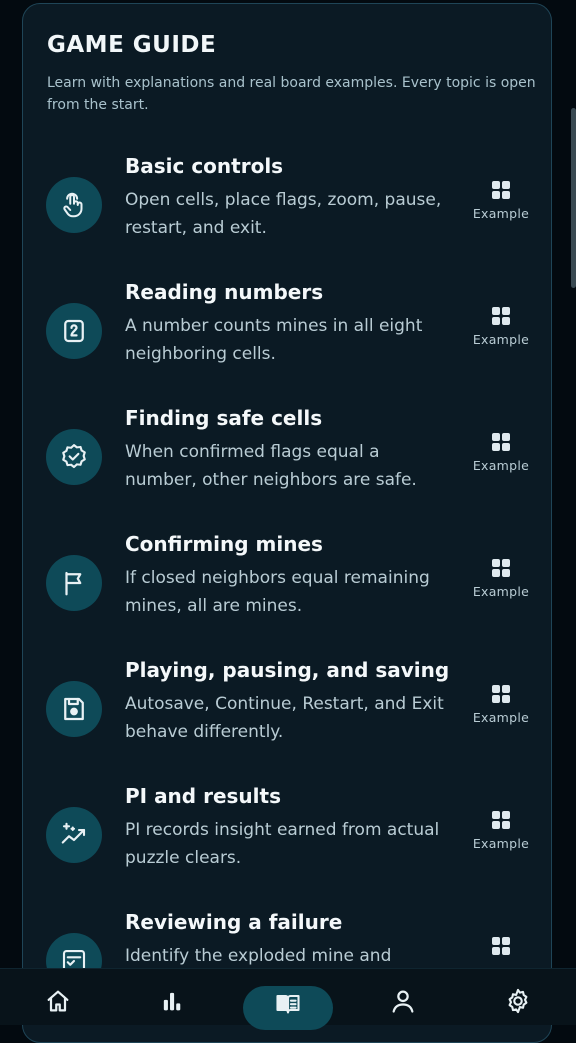 Image resolution: width=576 pixels, height=1043 pixels. What do you see at coordinates (224, 292) in the screenshot?
I see `topic-title: Reading numbers` at bounding box center [224, 292].